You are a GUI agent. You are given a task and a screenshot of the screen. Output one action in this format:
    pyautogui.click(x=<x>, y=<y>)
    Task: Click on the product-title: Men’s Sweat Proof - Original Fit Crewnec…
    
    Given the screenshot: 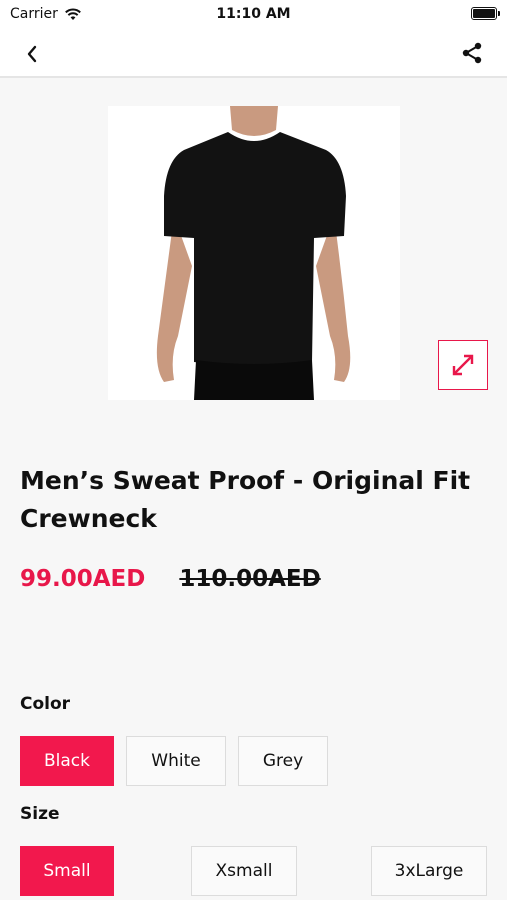 What is the action you would take?
    pyautogui.click(x=245, y=499)
    